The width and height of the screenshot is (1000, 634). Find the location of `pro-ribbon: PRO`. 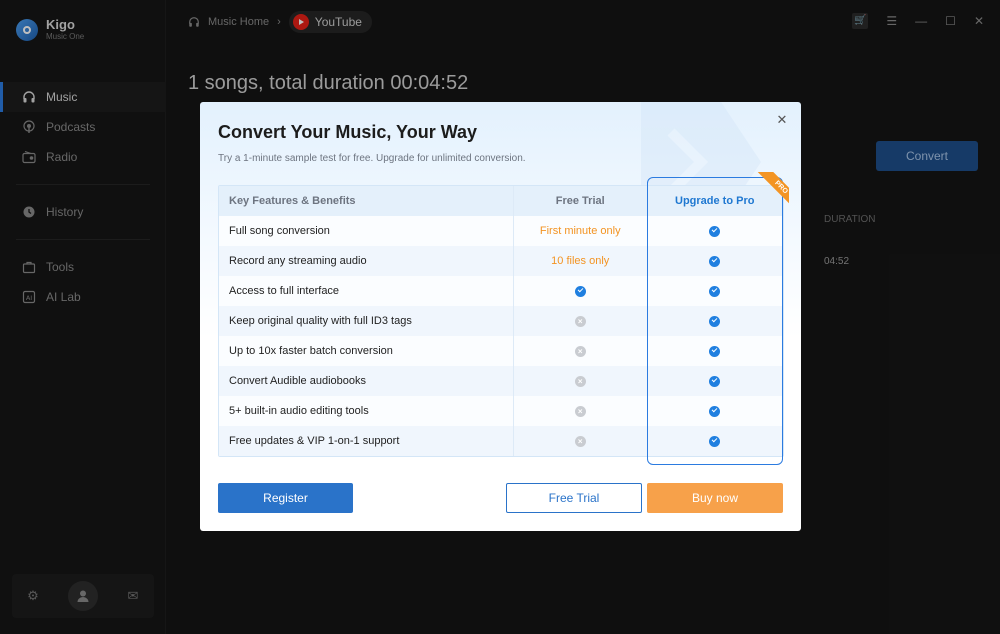

pro-ribbon: PRO is located at coordinates (771, 190).